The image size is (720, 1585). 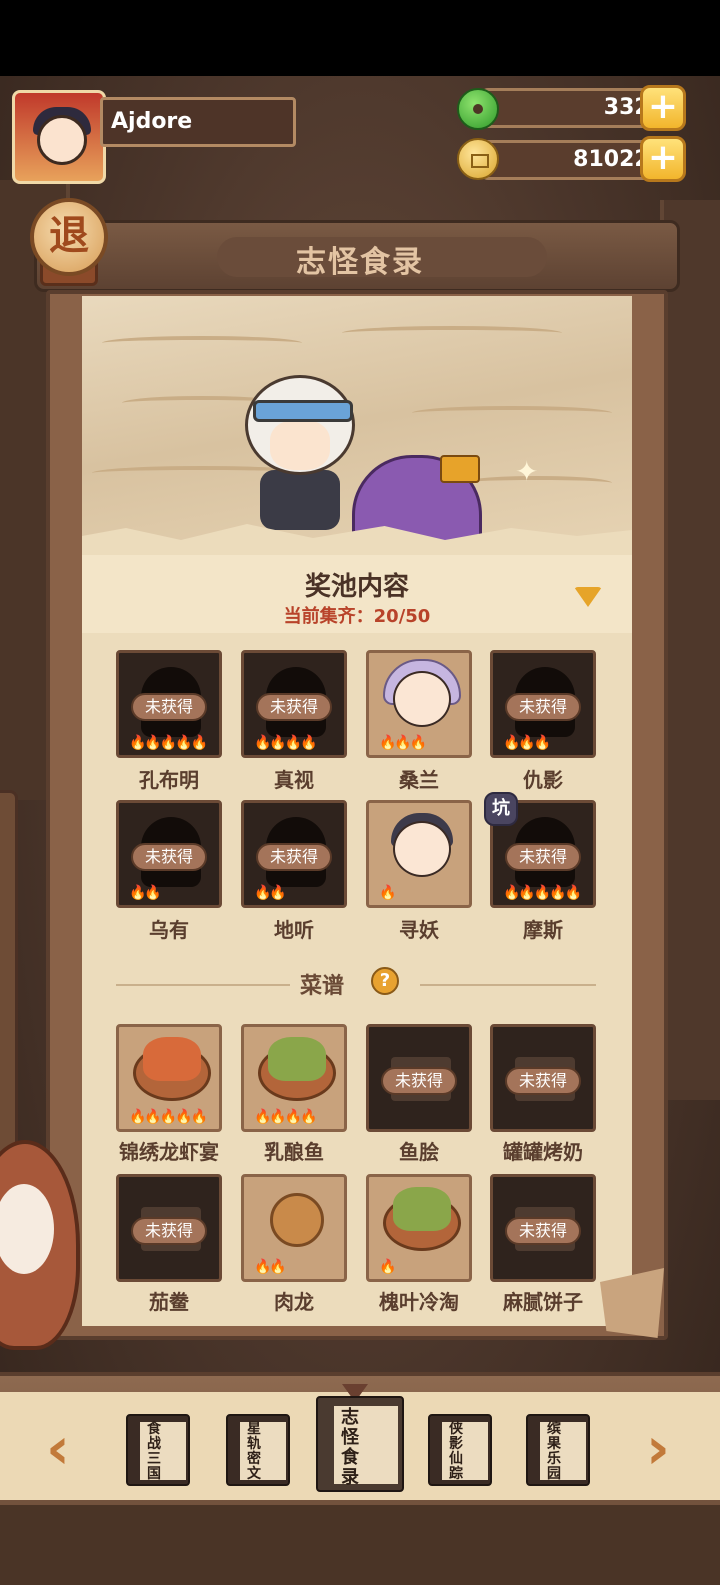 What do you see at coordinates (663, 159) in the screenshot?
I see `add-coins-button: +` at bounding box center [663, 159].